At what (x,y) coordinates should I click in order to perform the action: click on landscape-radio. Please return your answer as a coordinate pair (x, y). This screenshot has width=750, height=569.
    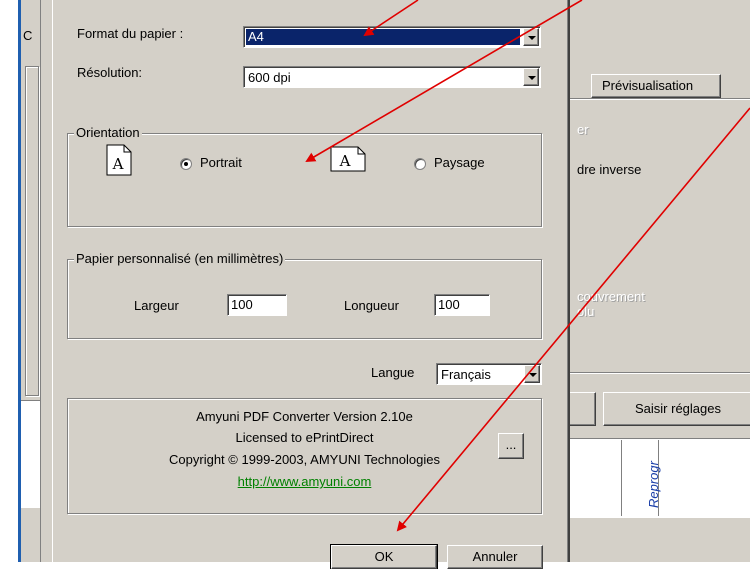
    Looking at the image, I should click on (420, 164).